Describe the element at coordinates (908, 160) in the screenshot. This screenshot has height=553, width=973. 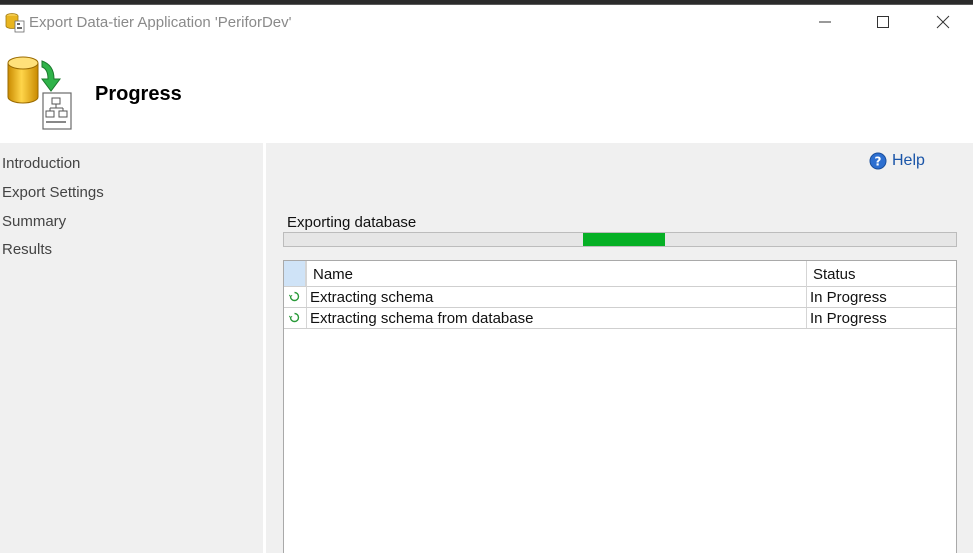
I see `help-label: Help` at that location.